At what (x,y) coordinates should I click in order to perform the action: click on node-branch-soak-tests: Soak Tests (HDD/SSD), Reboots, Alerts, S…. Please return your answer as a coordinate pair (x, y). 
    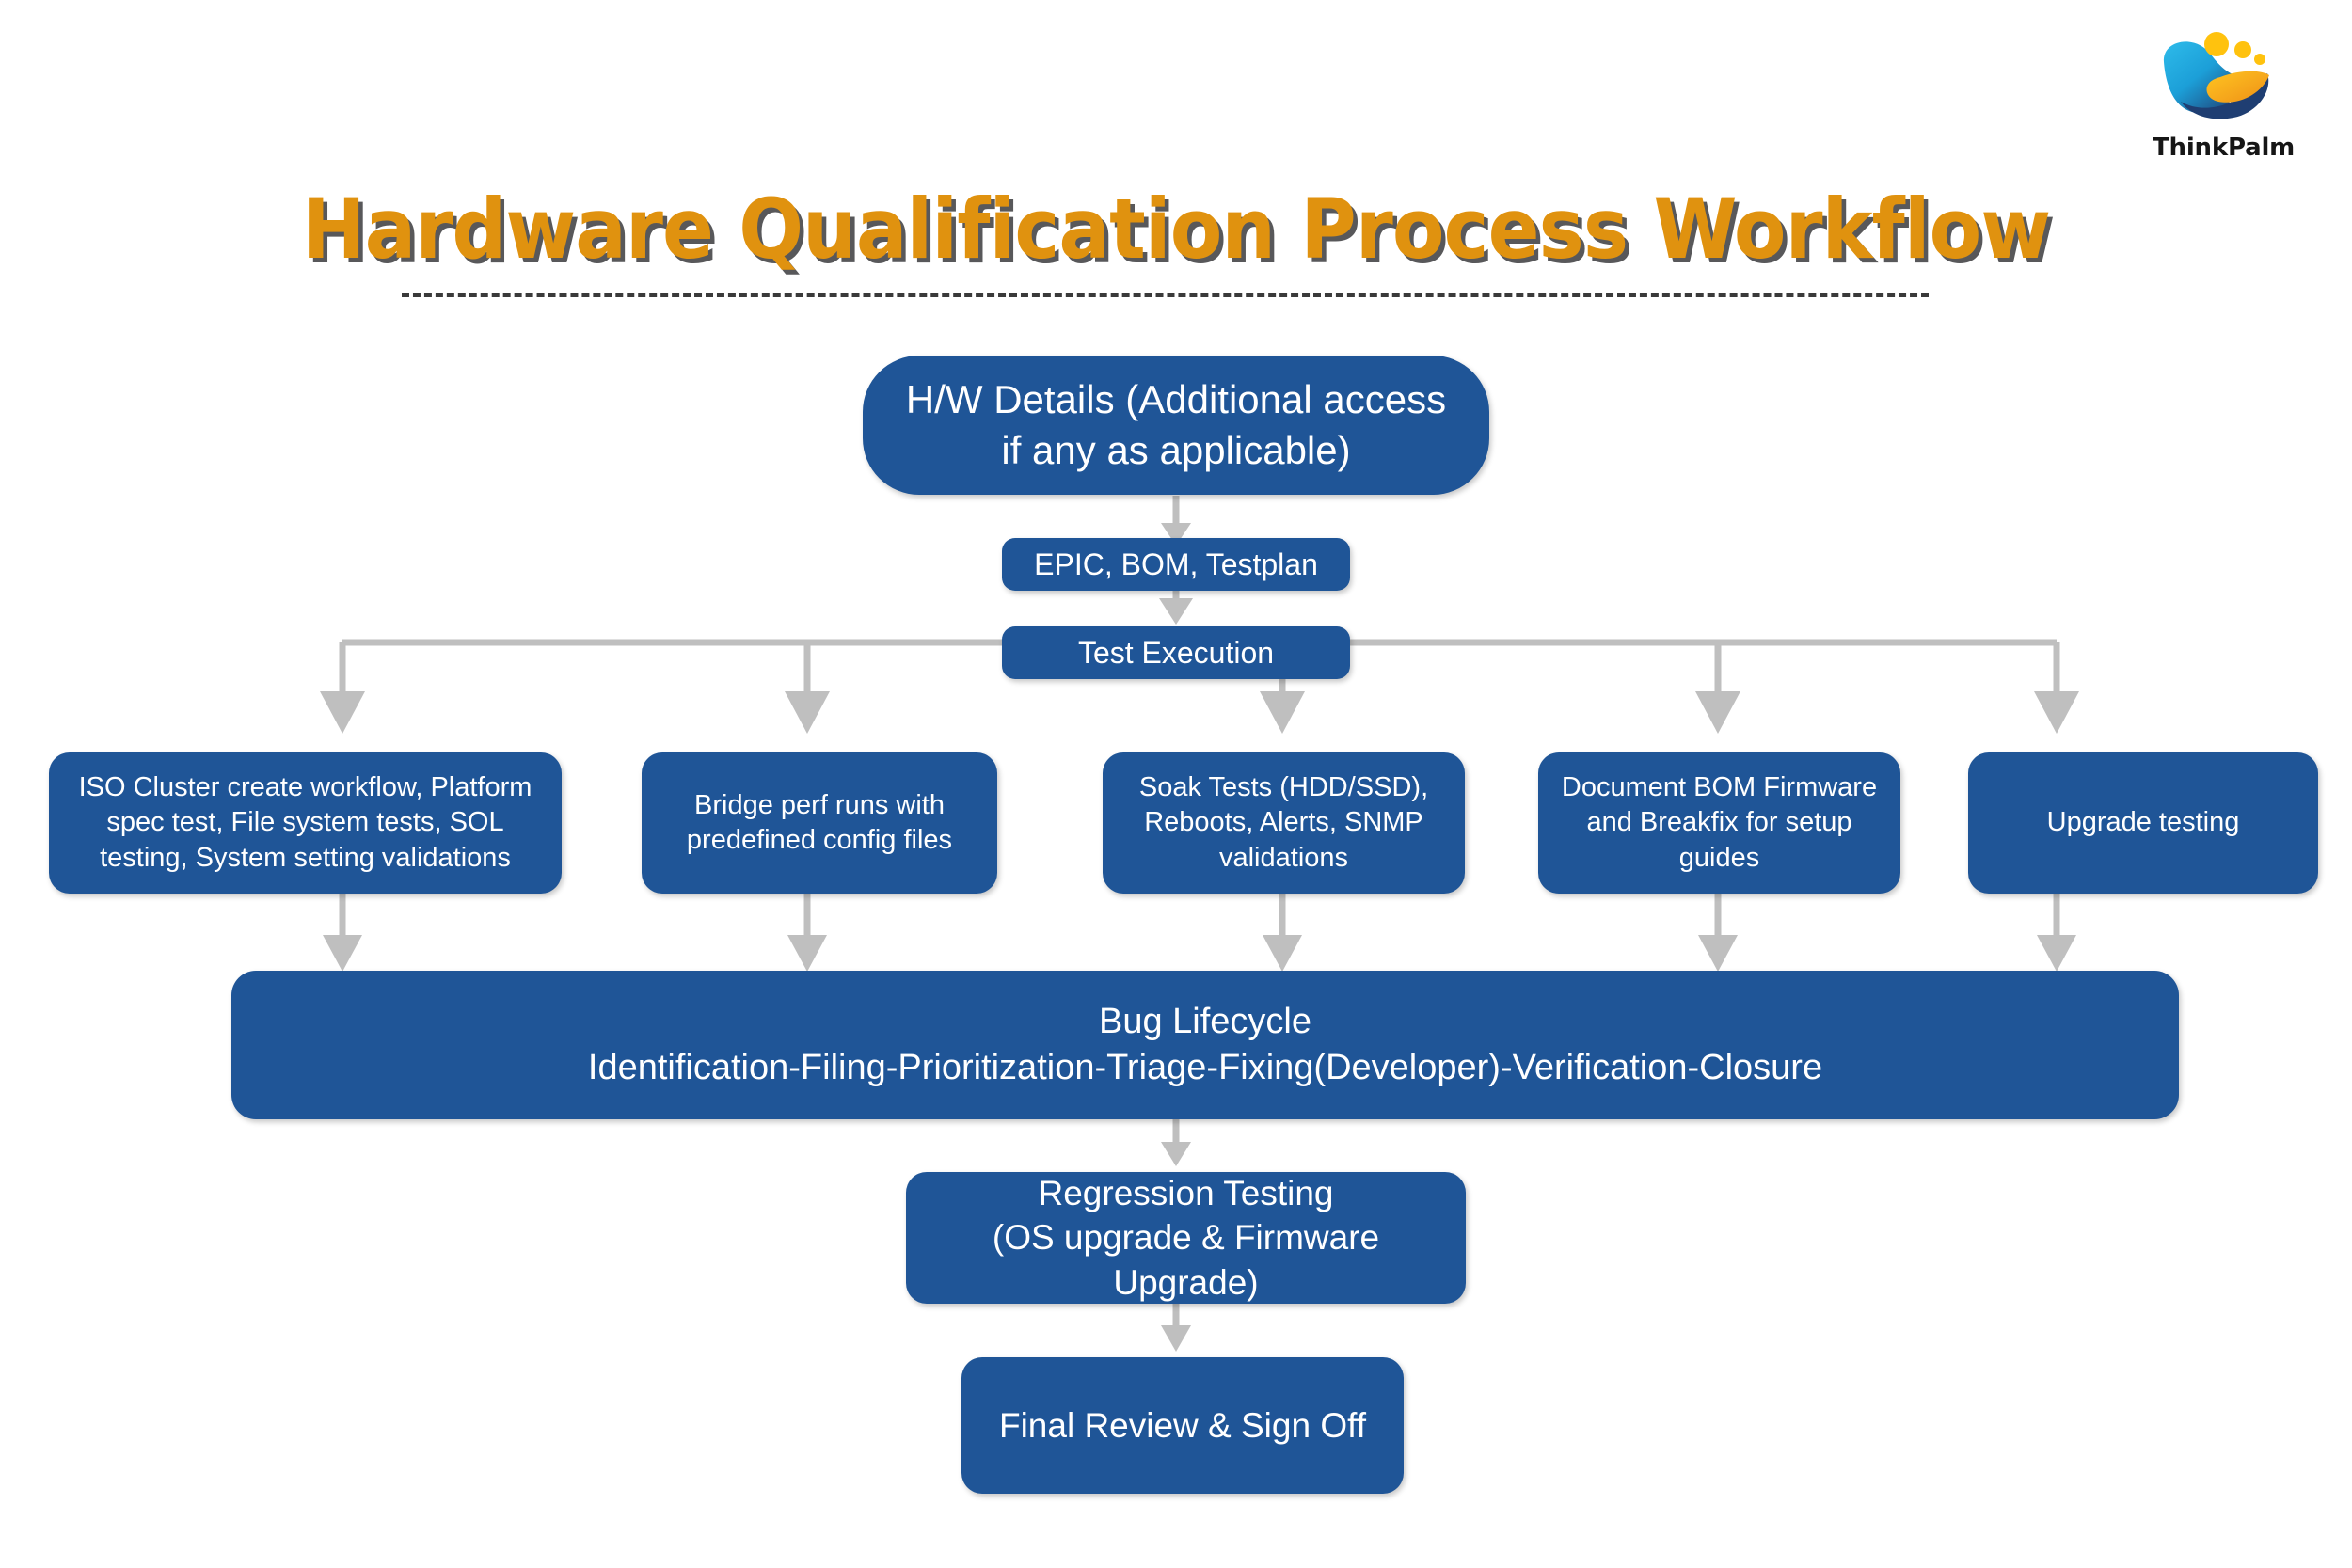
    Looking at the image, I should click on (1284, 823).